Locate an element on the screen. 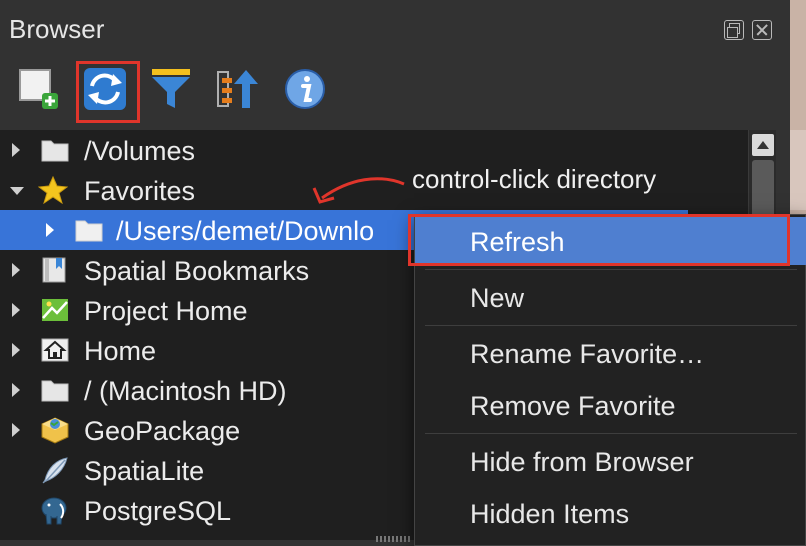 The height and width of the screenshot is (546, 806). annotation-text: control-click directory is located at coordinates (534, 179).